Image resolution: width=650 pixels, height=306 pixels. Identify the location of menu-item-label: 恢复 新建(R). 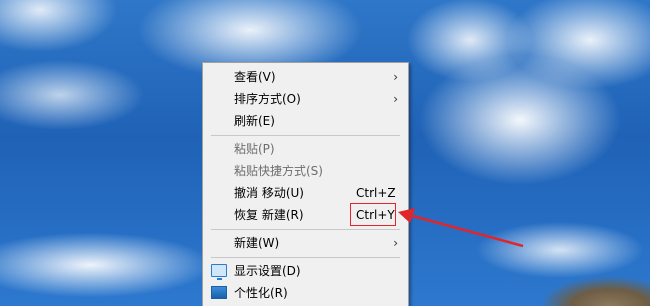
(269, 215).